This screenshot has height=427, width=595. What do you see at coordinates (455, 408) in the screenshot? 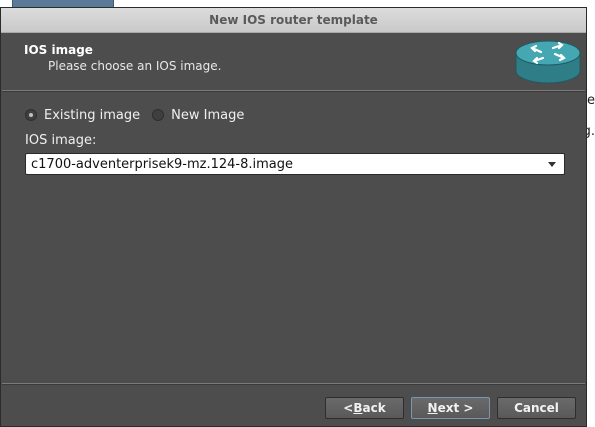
I see `next-button-label: ext >` at bounding box center [455, 408].